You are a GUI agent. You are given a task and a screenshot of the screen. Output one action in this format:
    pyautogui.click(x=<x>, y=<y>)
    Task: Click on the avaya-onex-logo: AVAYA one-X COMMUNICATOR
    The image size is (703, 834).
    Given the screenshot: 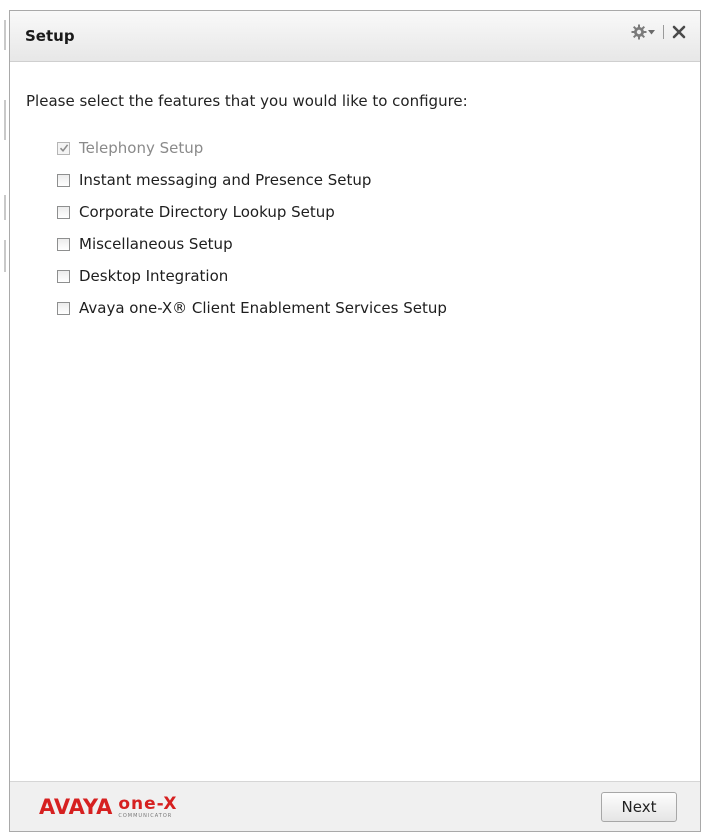 What is the action you would take?
    pyautogui.click(x=108, y=807)
    